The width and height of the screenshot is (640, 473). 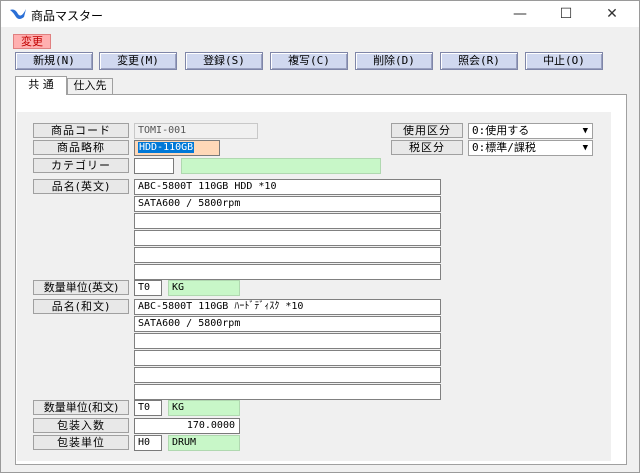 I want to click on title-bar: 商品マスター — ☐ ✕, so click(x=320, y=14).